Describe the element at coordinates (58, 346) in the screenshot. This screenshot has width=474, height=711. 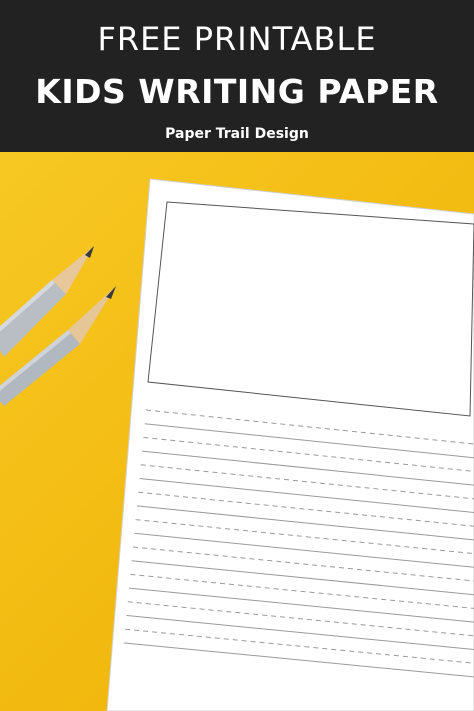
I see `pencil-icon` at that location.